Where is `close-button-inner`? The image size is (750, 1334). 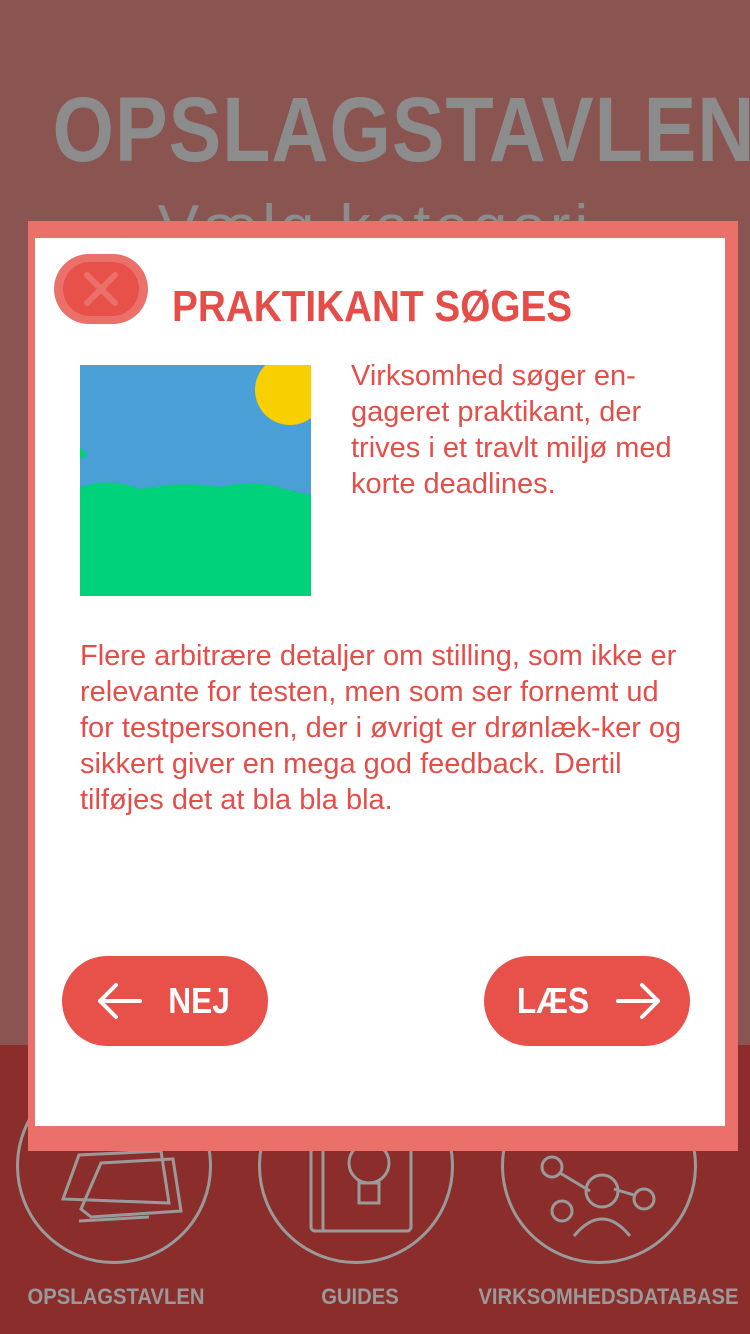
close-button-inner is located at coordinates (101, 289).